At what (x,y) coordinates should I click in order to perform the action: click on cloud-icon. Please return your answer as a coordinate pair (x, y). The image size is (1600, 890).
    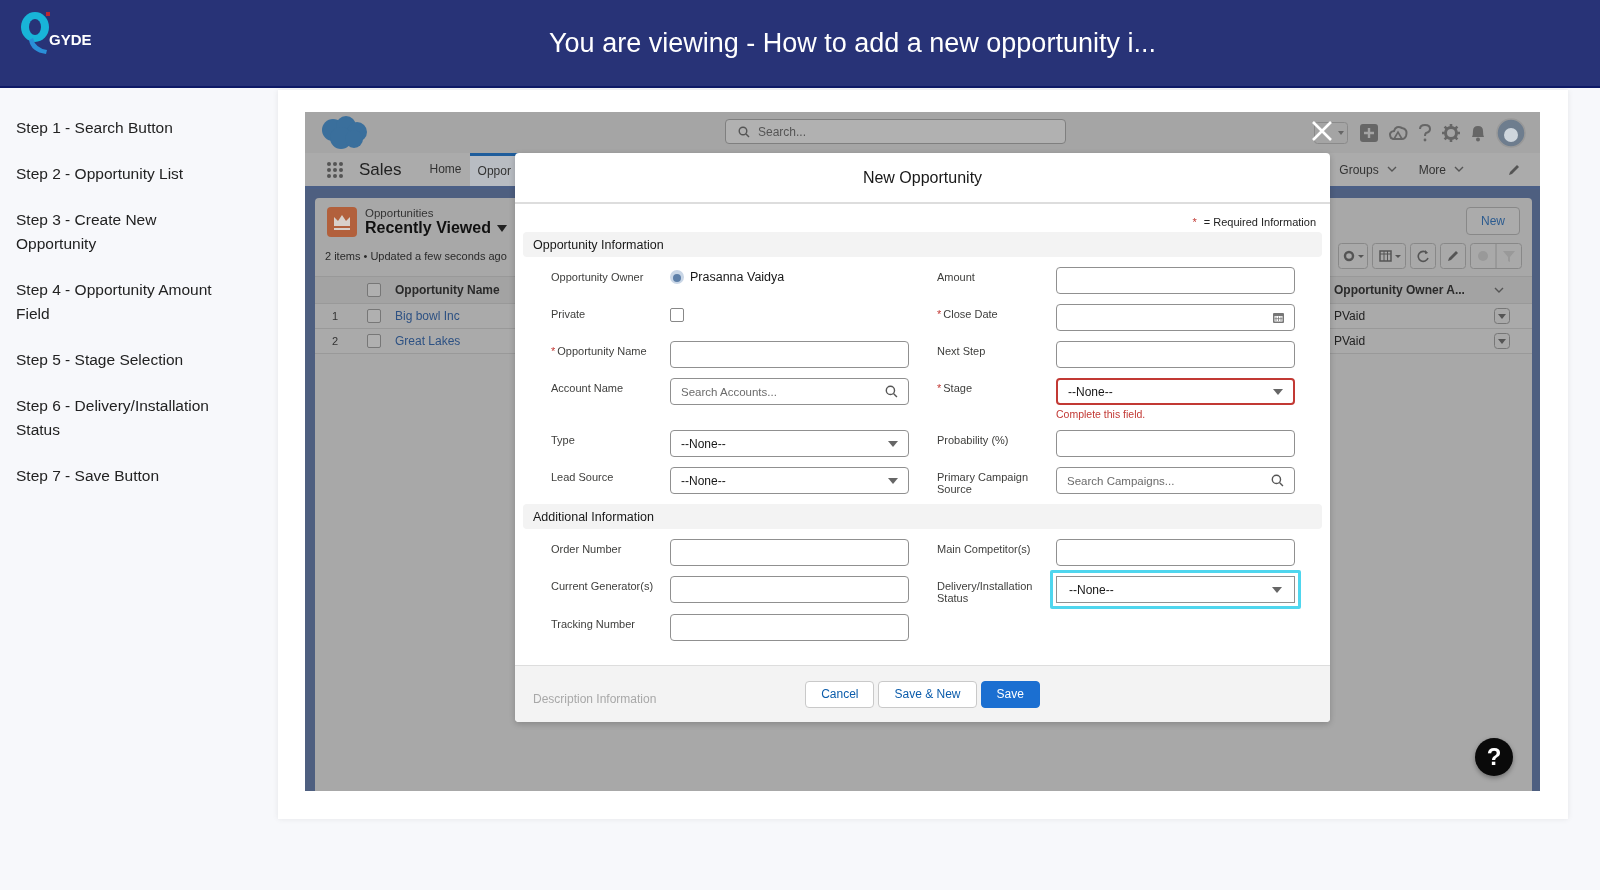
    Looking at the image, I should click on (1398, 132).